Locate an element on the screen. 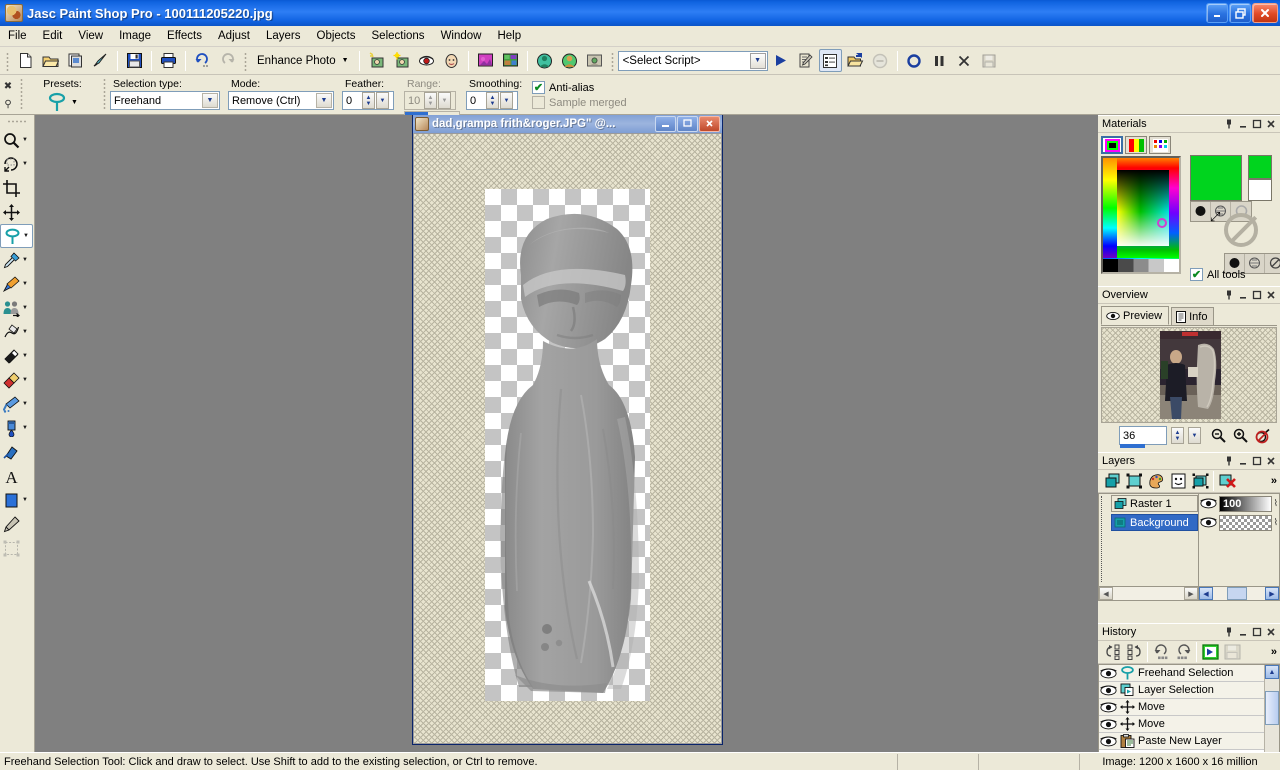 Image resolution: width=1280 pixels, height=770 pixels. save-quickscript-button is located at coordinates (1232, 652).